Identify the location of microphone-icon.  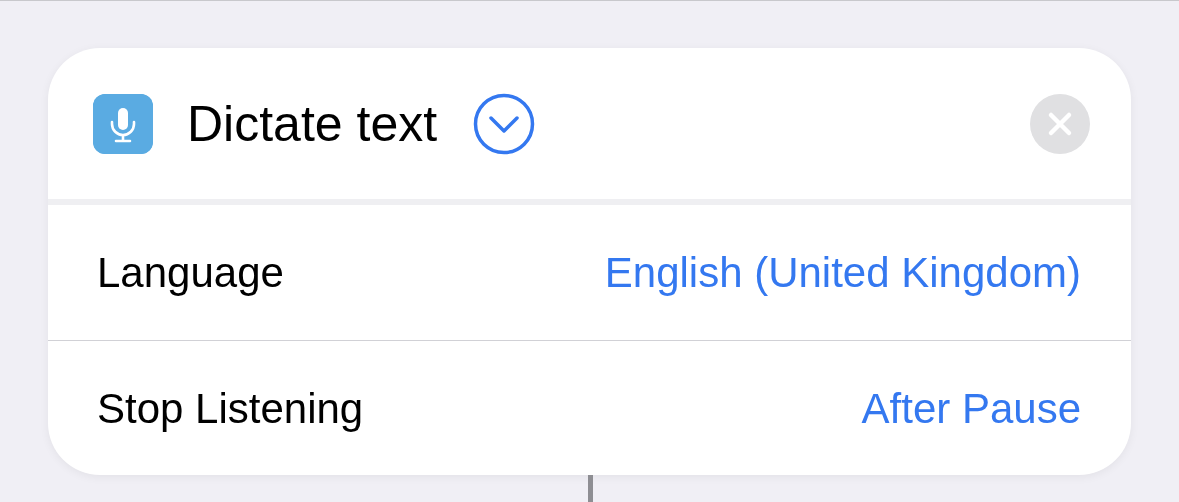
(123, 123).